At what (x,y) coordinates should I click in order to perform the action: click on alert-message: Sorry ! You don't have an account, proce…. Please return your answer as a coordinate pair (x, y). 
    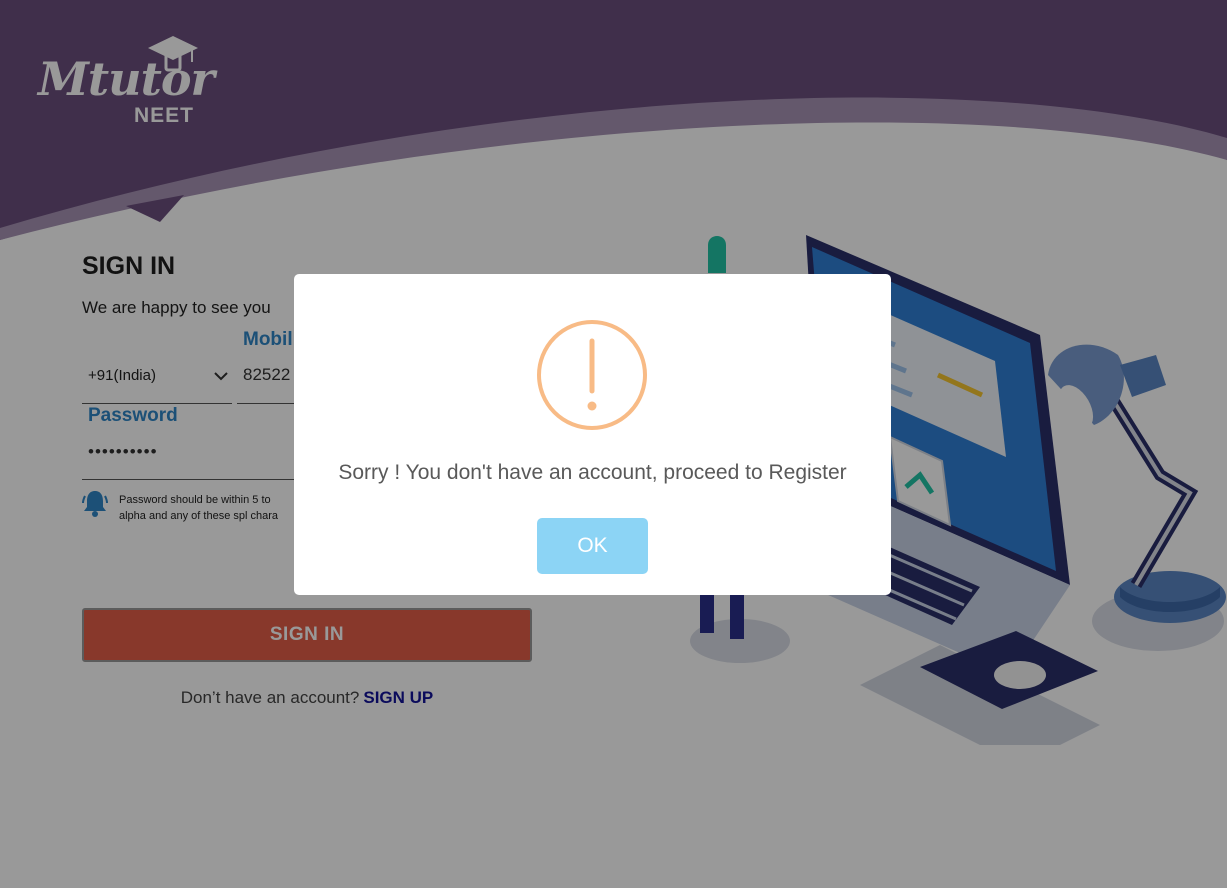
    Looking at the image, I should click on (592, 472).